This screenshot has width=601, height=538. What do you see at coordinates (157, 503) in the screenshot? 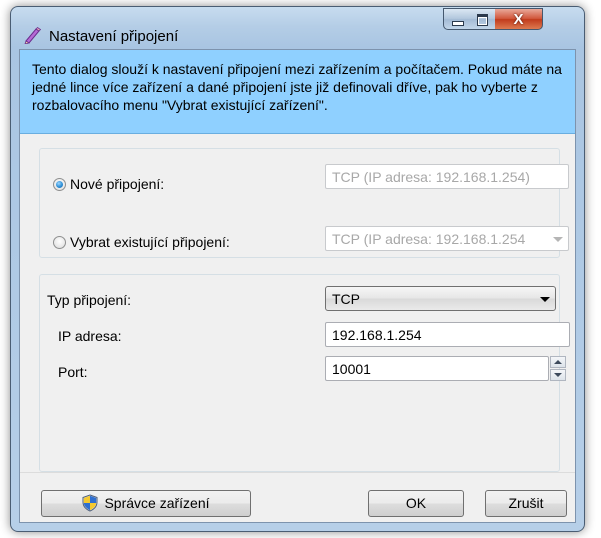
I see `device-manager-label: Správce zařízení` at bounding box center [157, 503].